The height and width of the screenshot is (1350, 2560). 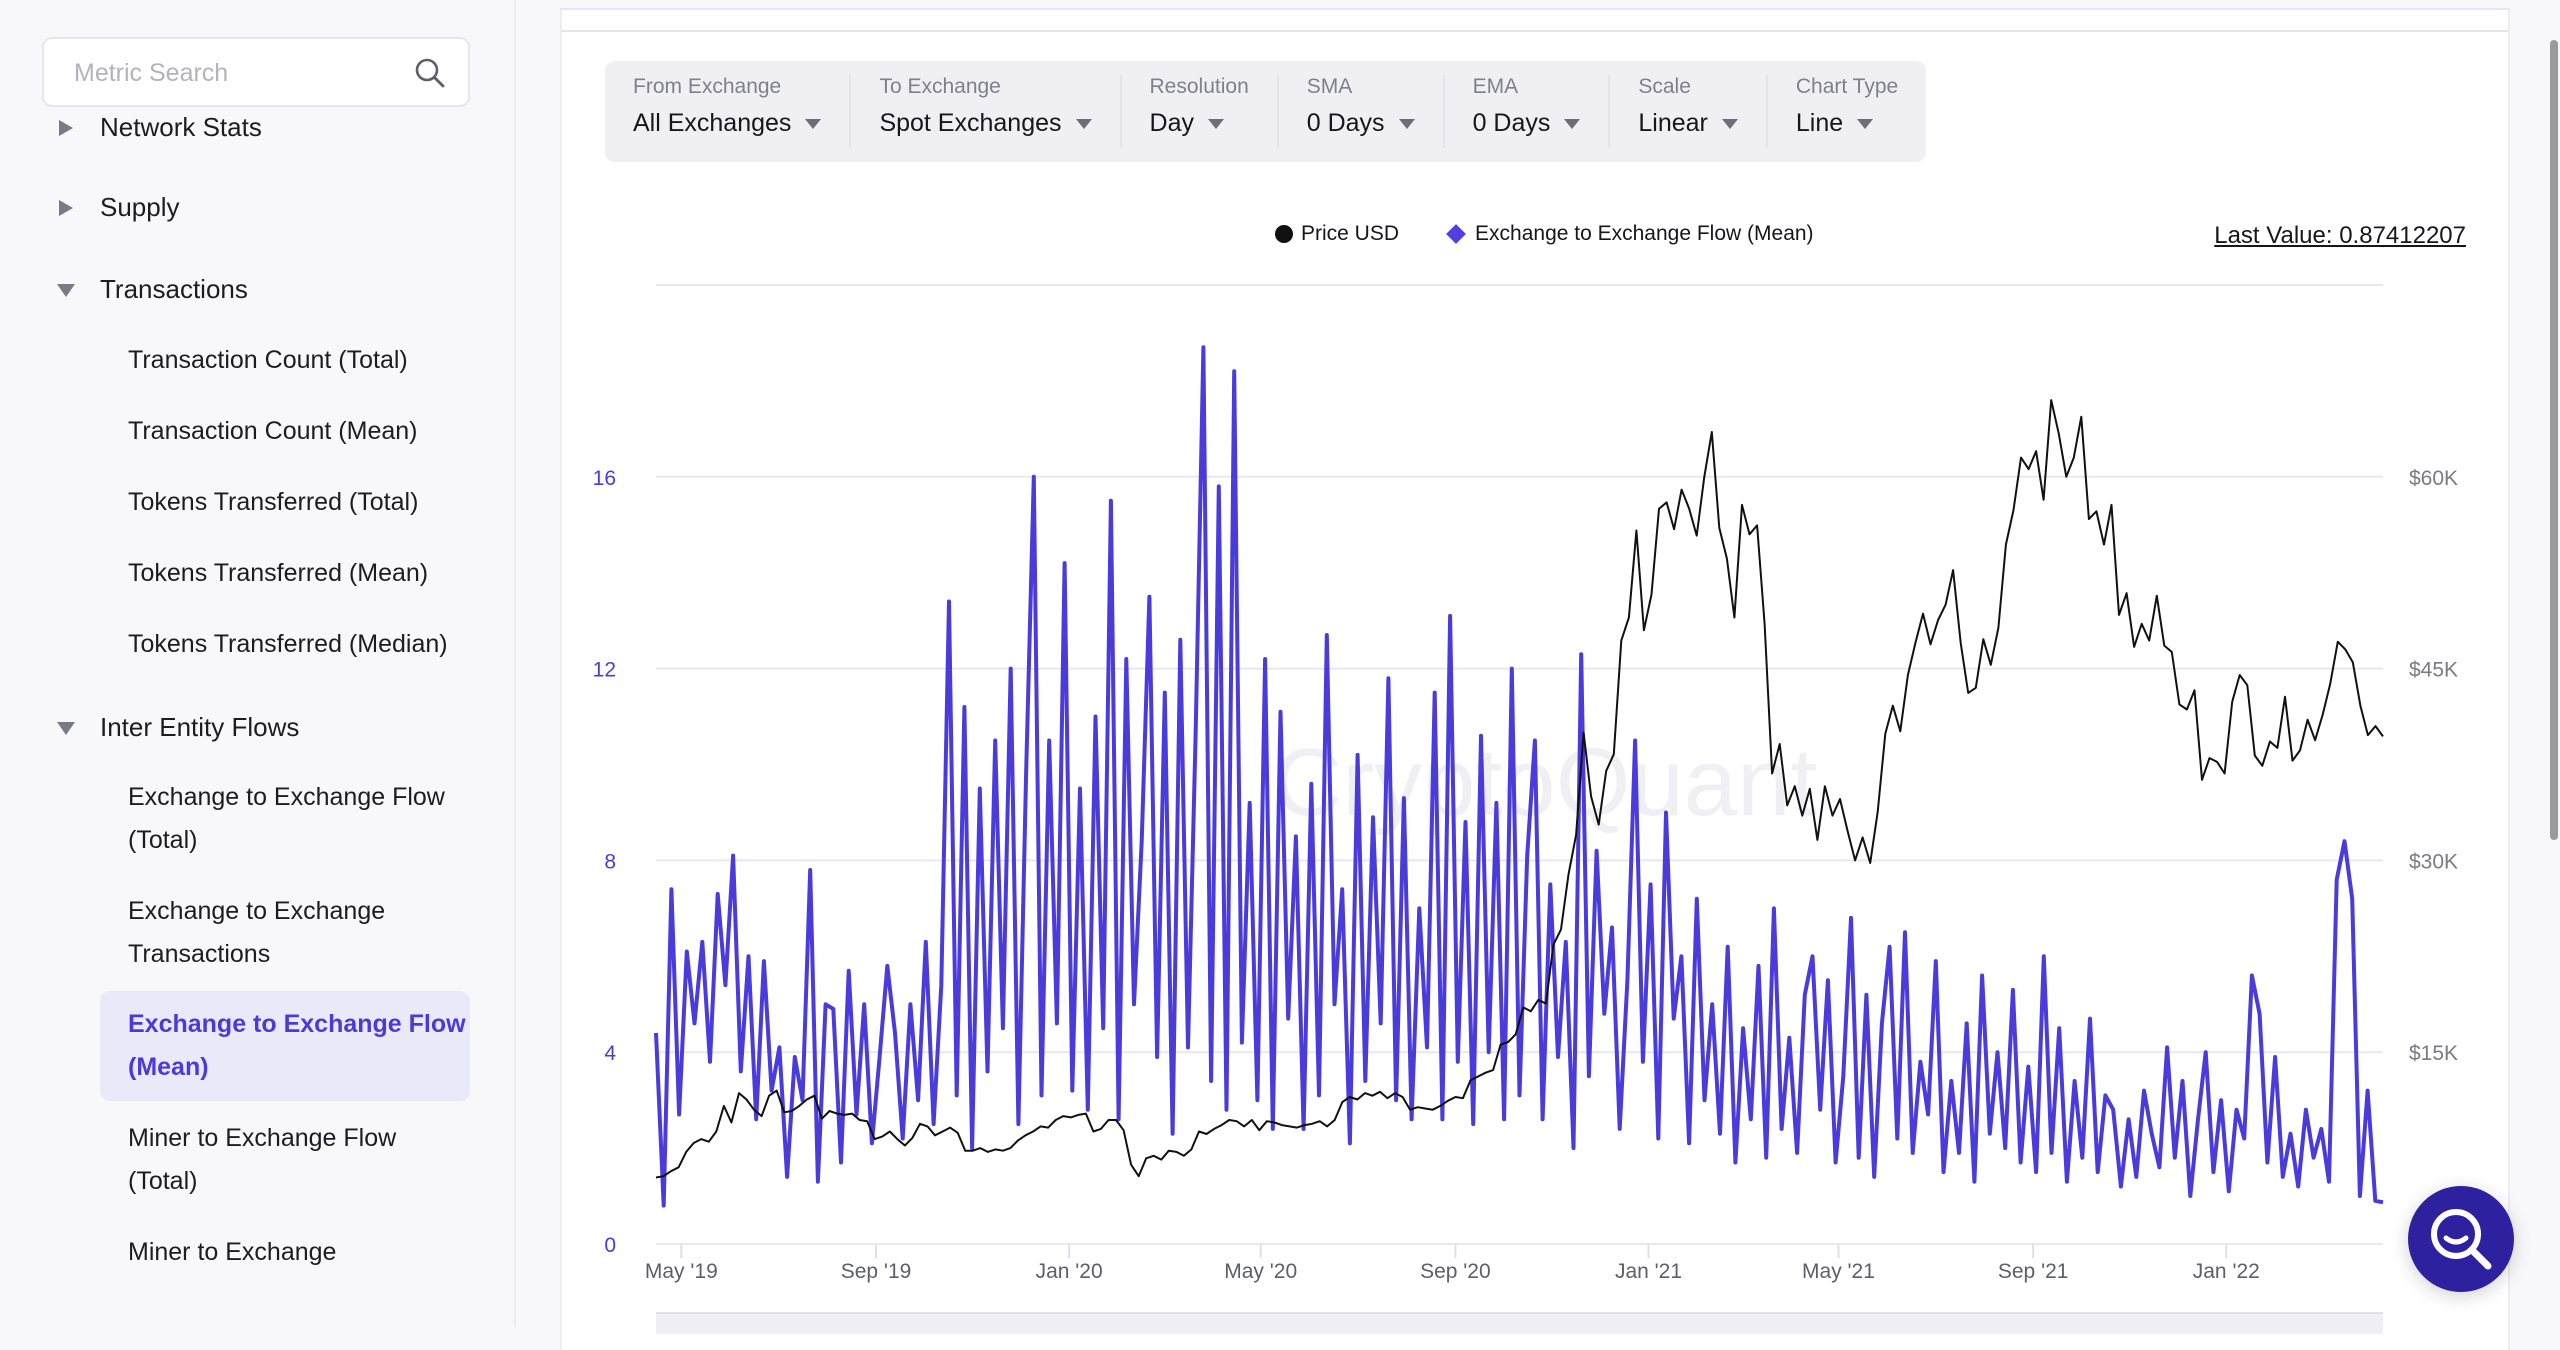 What do you see at coordinates (1260, 1271) in the screenshot?
I see `x-tick-label: May '20` at bounding box center [1260, 1271].